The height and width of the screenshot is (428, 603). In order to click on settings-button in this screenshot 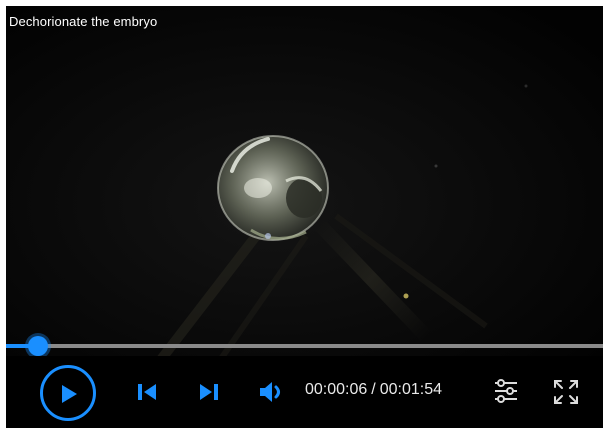, I will do `click(506, 394)`.